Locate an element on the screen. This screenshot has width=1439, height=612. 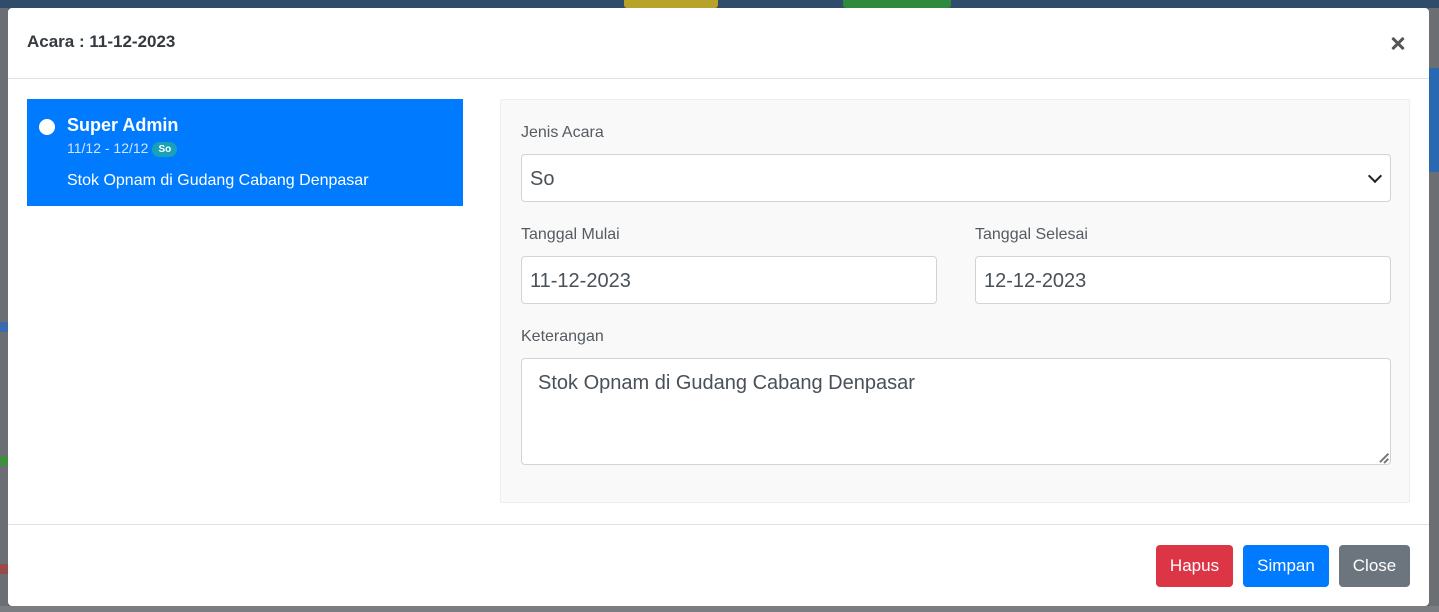
chevron-down-icon is located at coordinates (1375, 176).